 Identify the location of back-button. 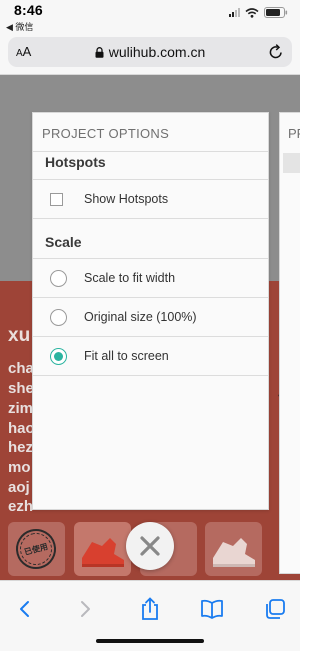
(24, 609).